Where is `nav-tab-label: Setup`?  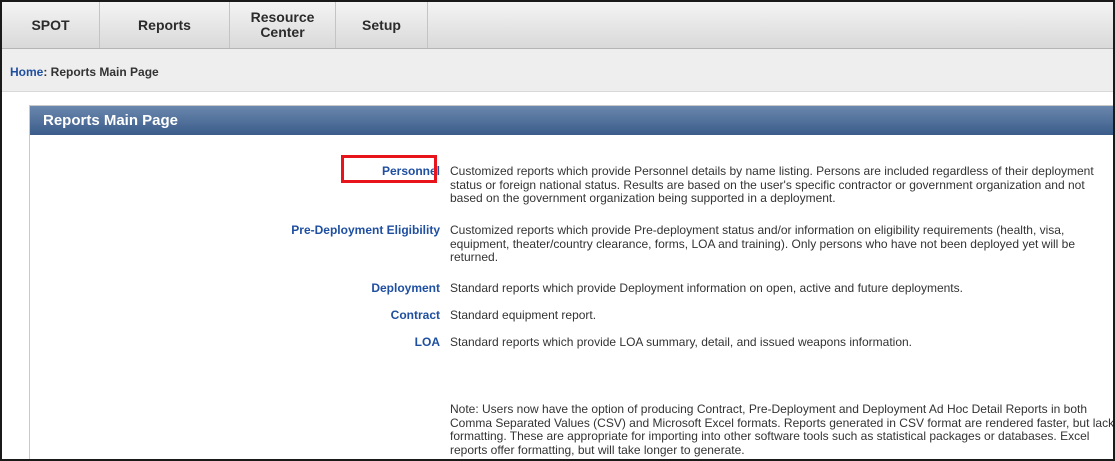
nav-tab-label: Setup is located at coordinates (381, 24).